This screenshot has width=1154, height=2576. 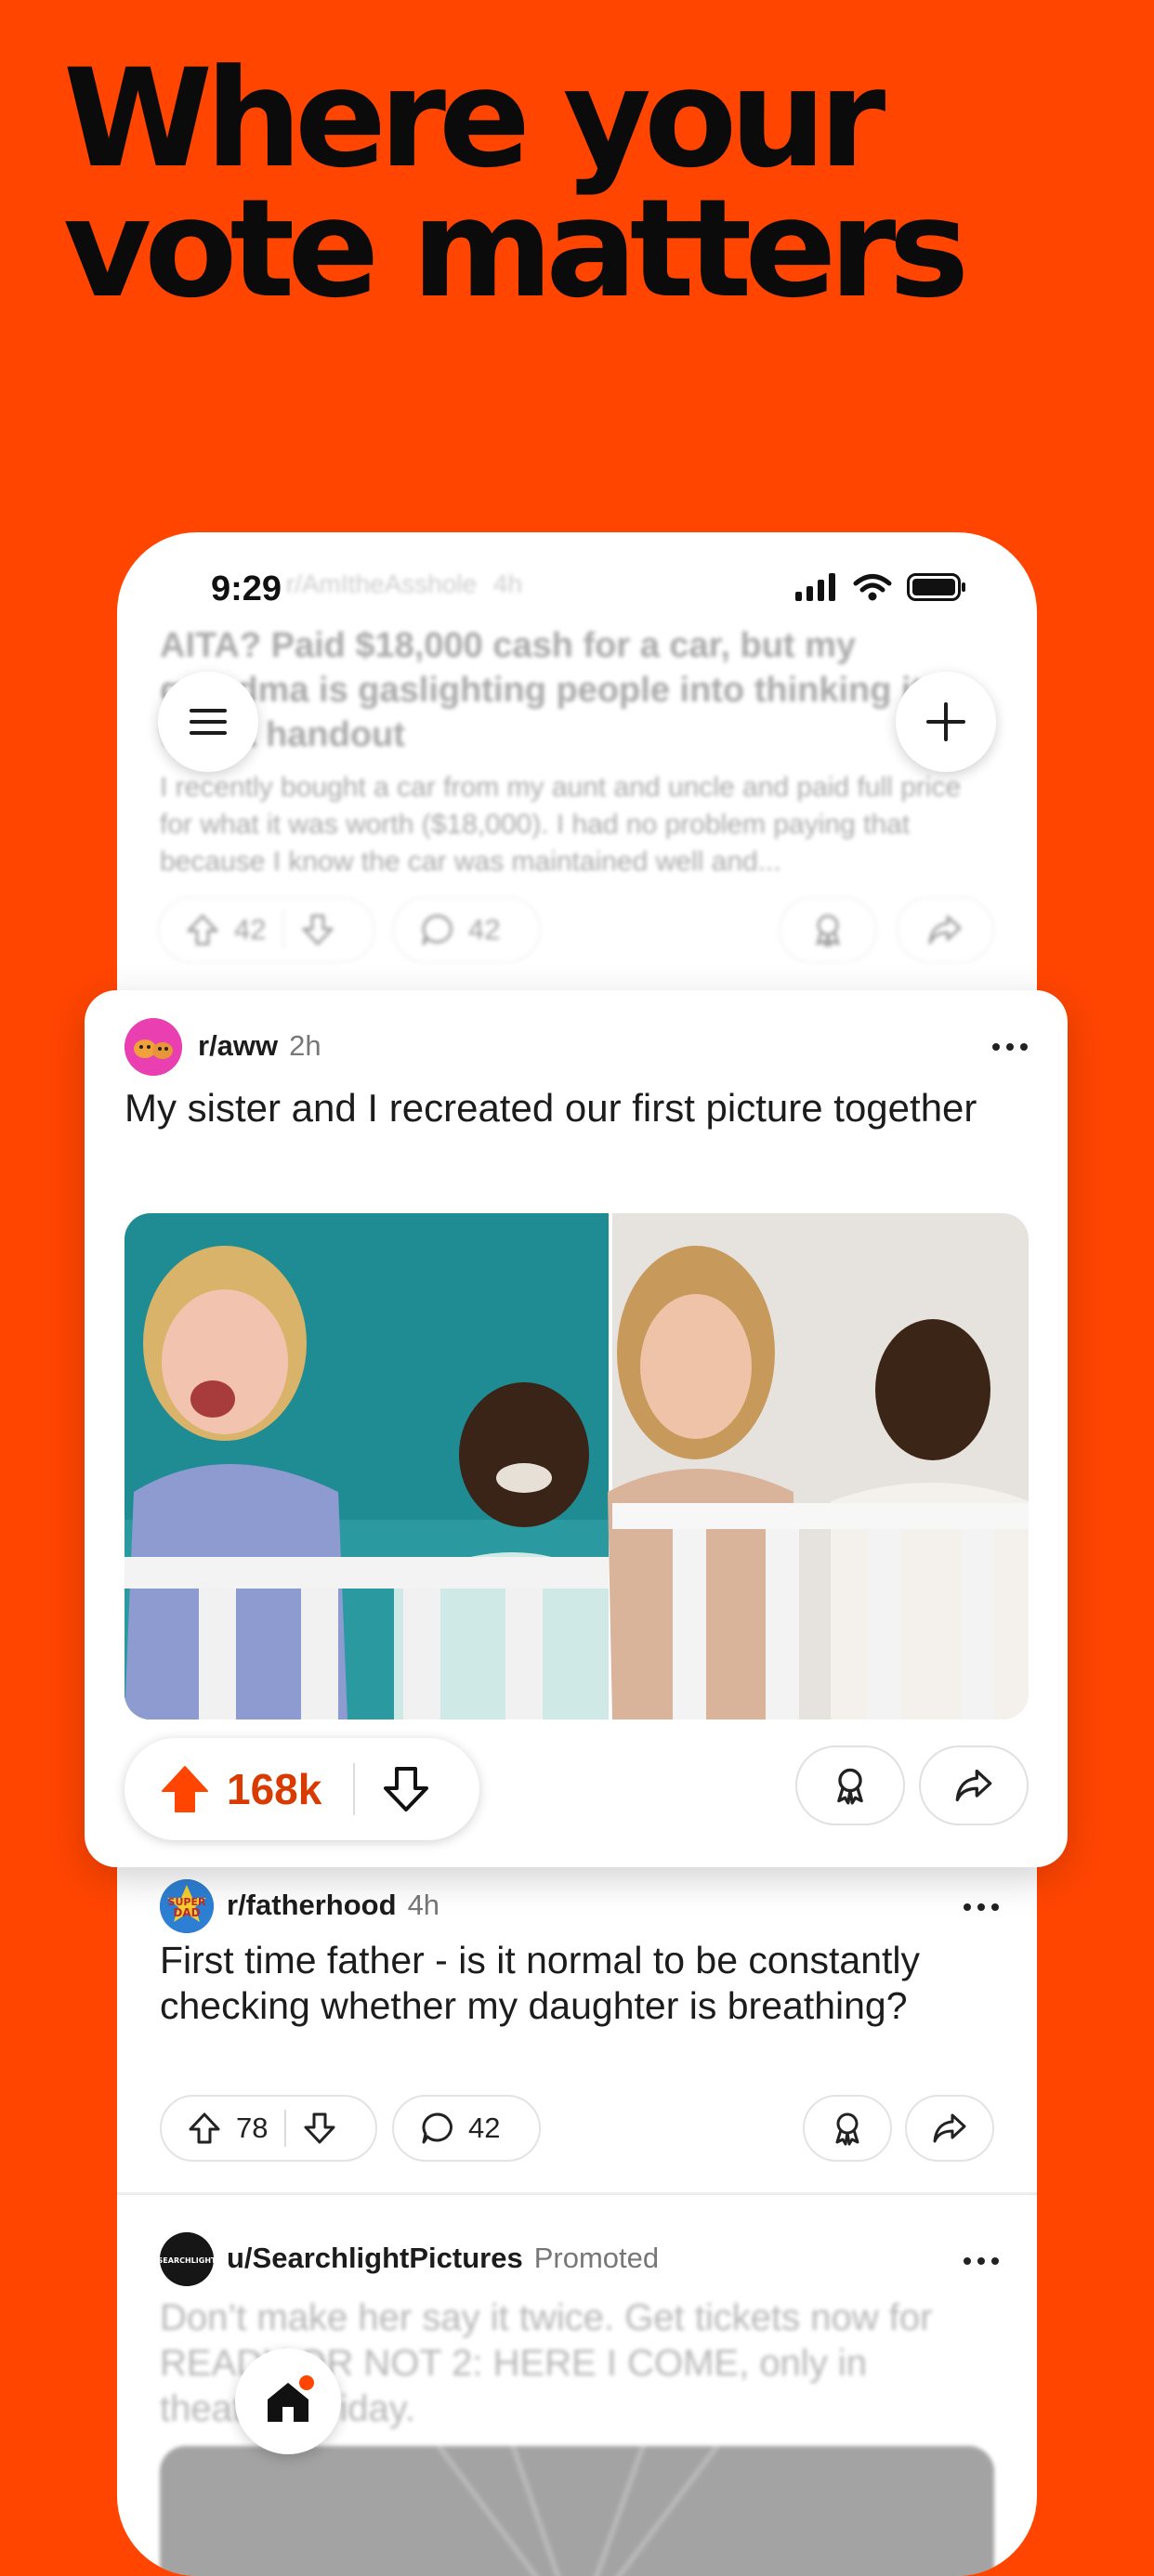 I want to click on background-comment-pill: 42, so click(x=467, y=930).